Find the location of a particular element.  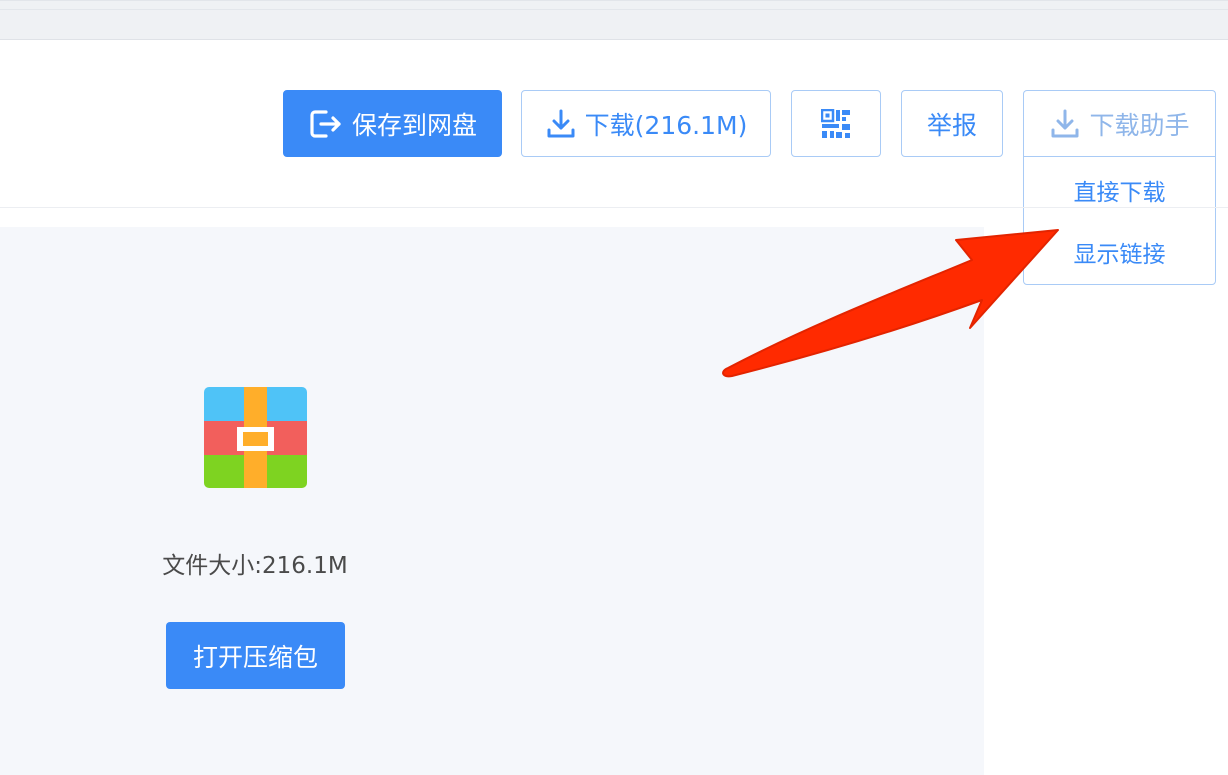

save-to-cloud-button: 保存到网盘 is located at coordinates (392, 123).